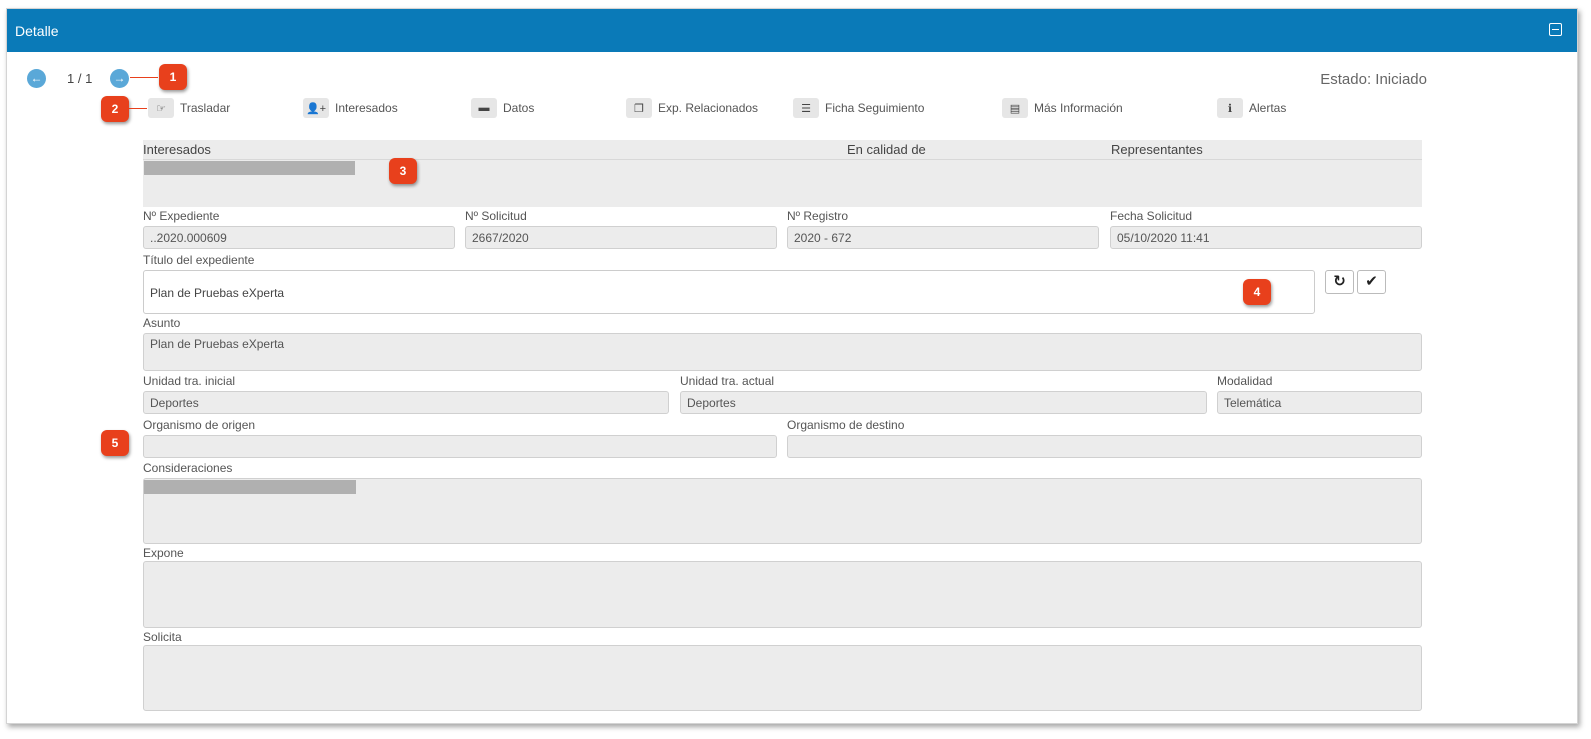 This screenshot has height=739, width=1591. What do you see at coordinates (1257, 292) in the screenshot?
I see `callout-4: 4` at bounding box center [1257, 292].